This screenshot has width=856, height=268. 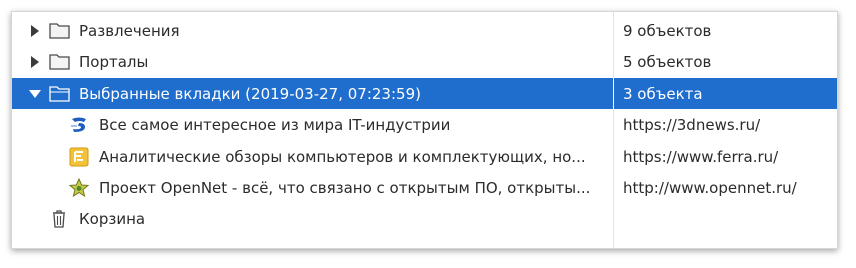 I want to click on collapse-arrow-icon, so click(x=35, y=94).